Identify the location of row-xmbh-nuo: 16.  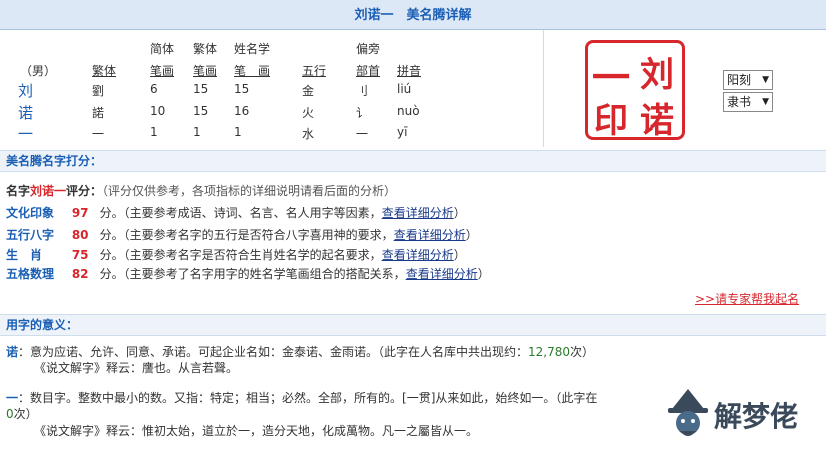
(242, 111).